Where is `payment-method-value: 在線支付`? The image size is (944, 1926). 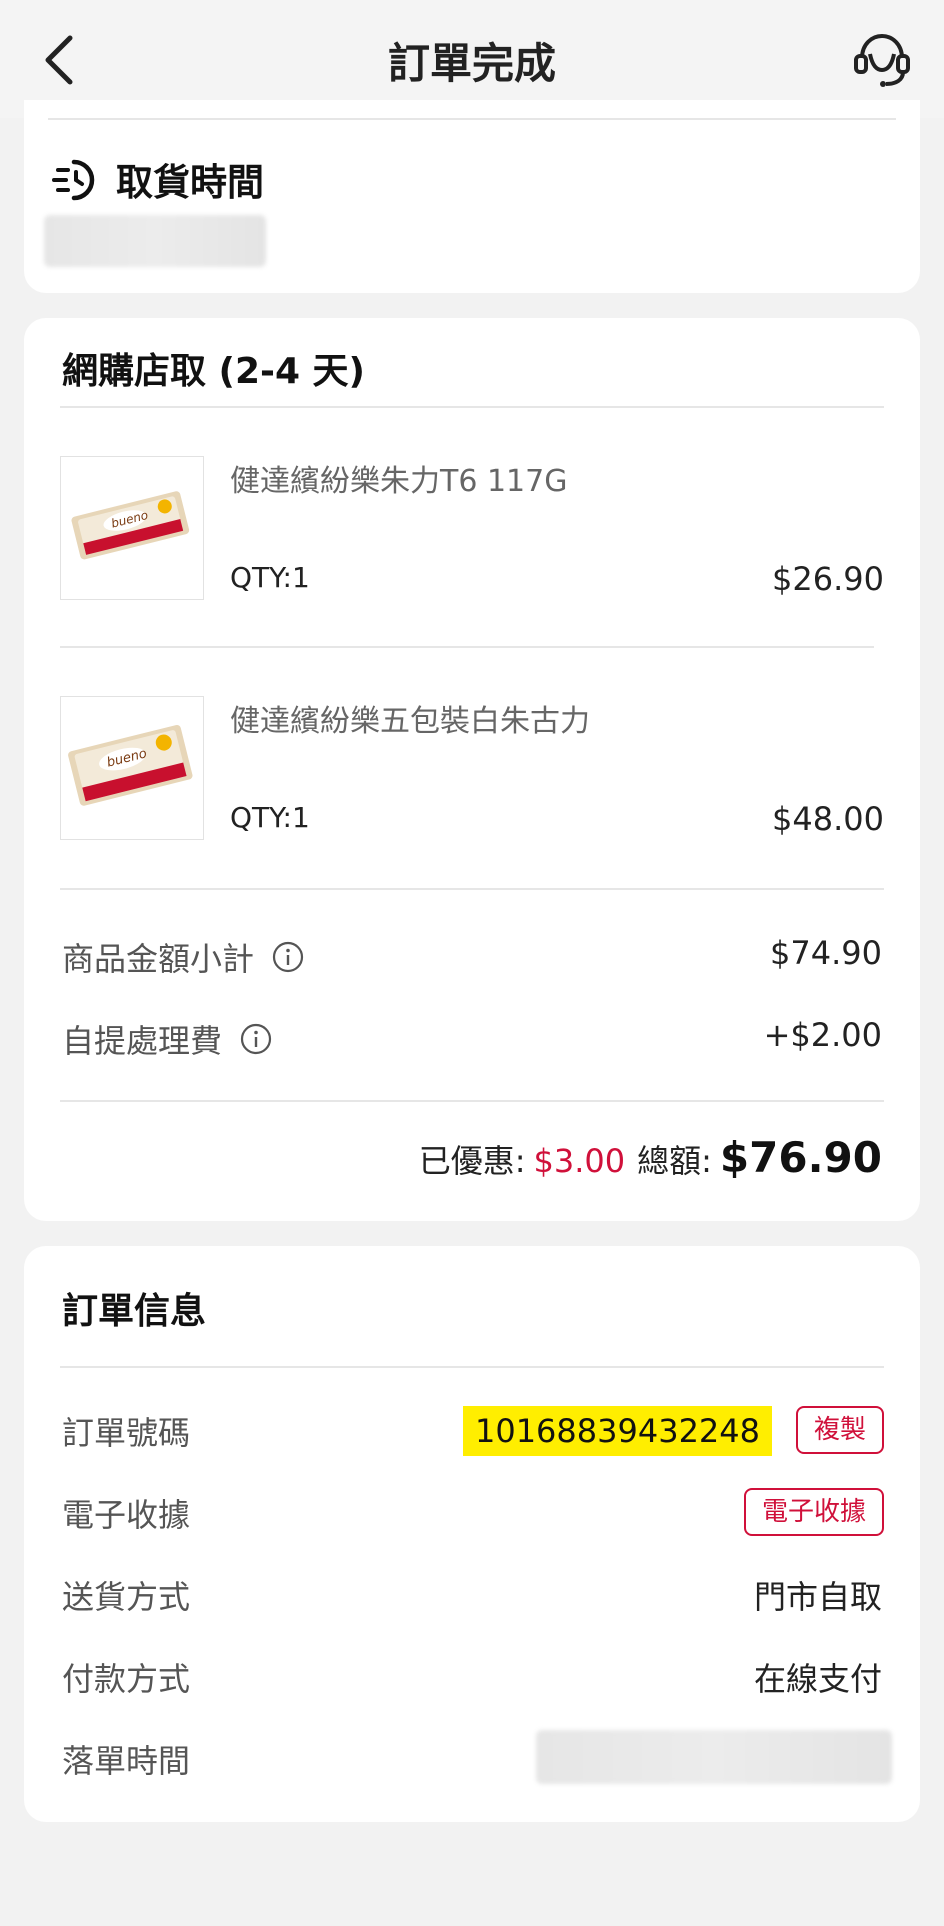
payment-method-value: 在線支付 is located at coordinates (817, 1679).